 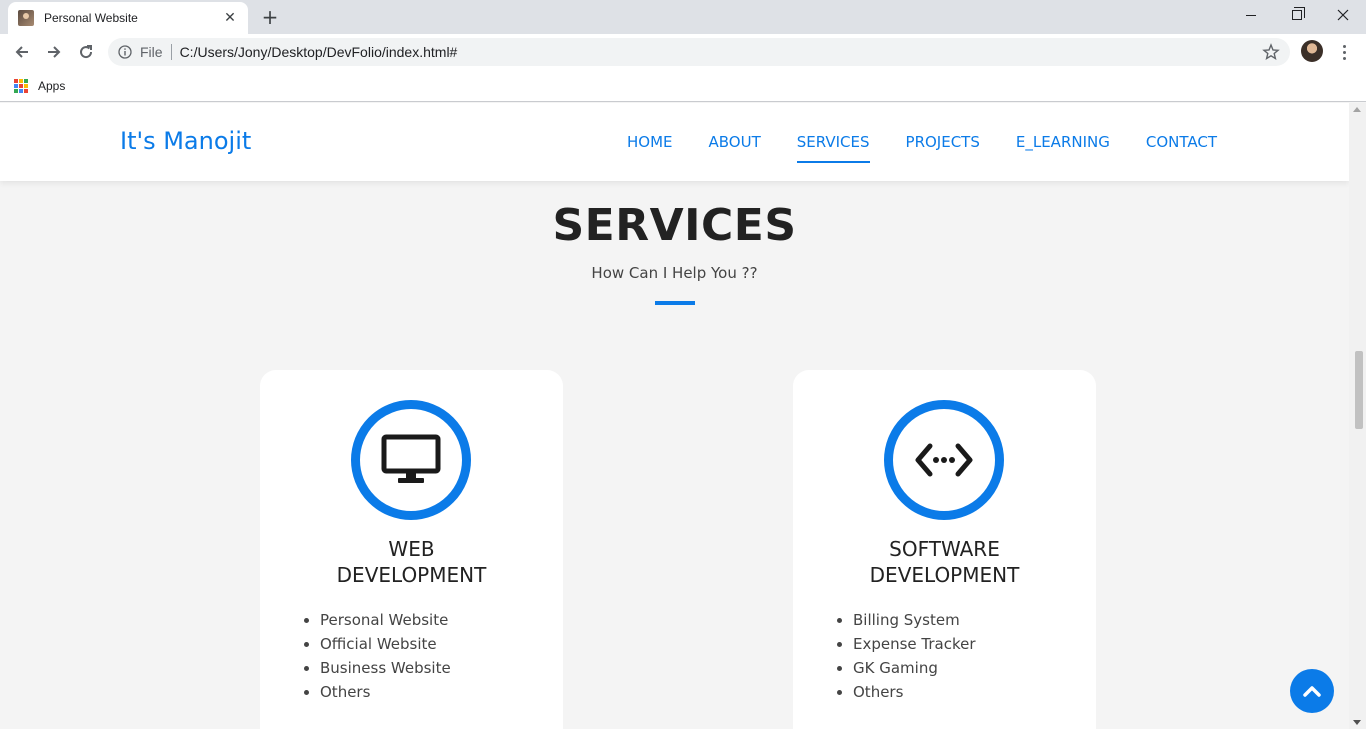 I want to click on browser-menu-button, so click(x=1344, y=52).